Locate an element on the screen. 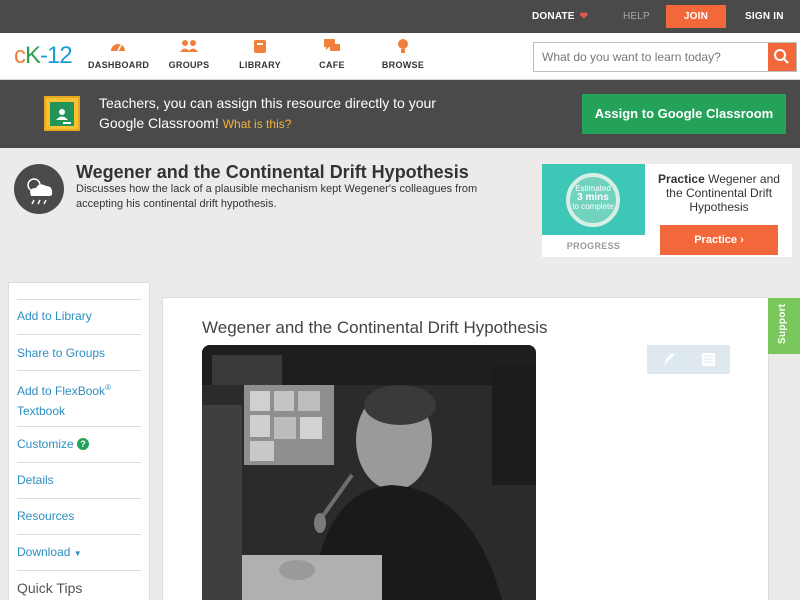 Image resolution: width=800 pixels, height=600 pixels. details-link: Details is located at coordinates (79, 481).